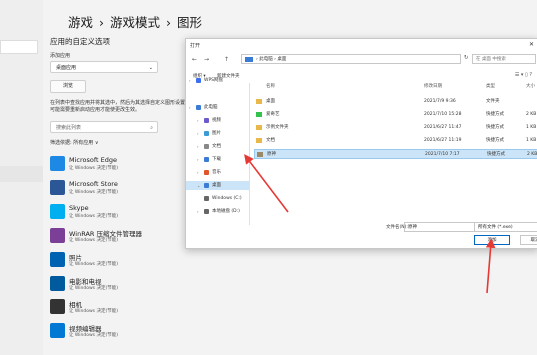 This screenshot has height=355, width=537. Describe the element at coordinates (115, 189) in the screenshot. I see `app-list-item: Microsoft Store 让 Windows 决定(节能)` at that location.